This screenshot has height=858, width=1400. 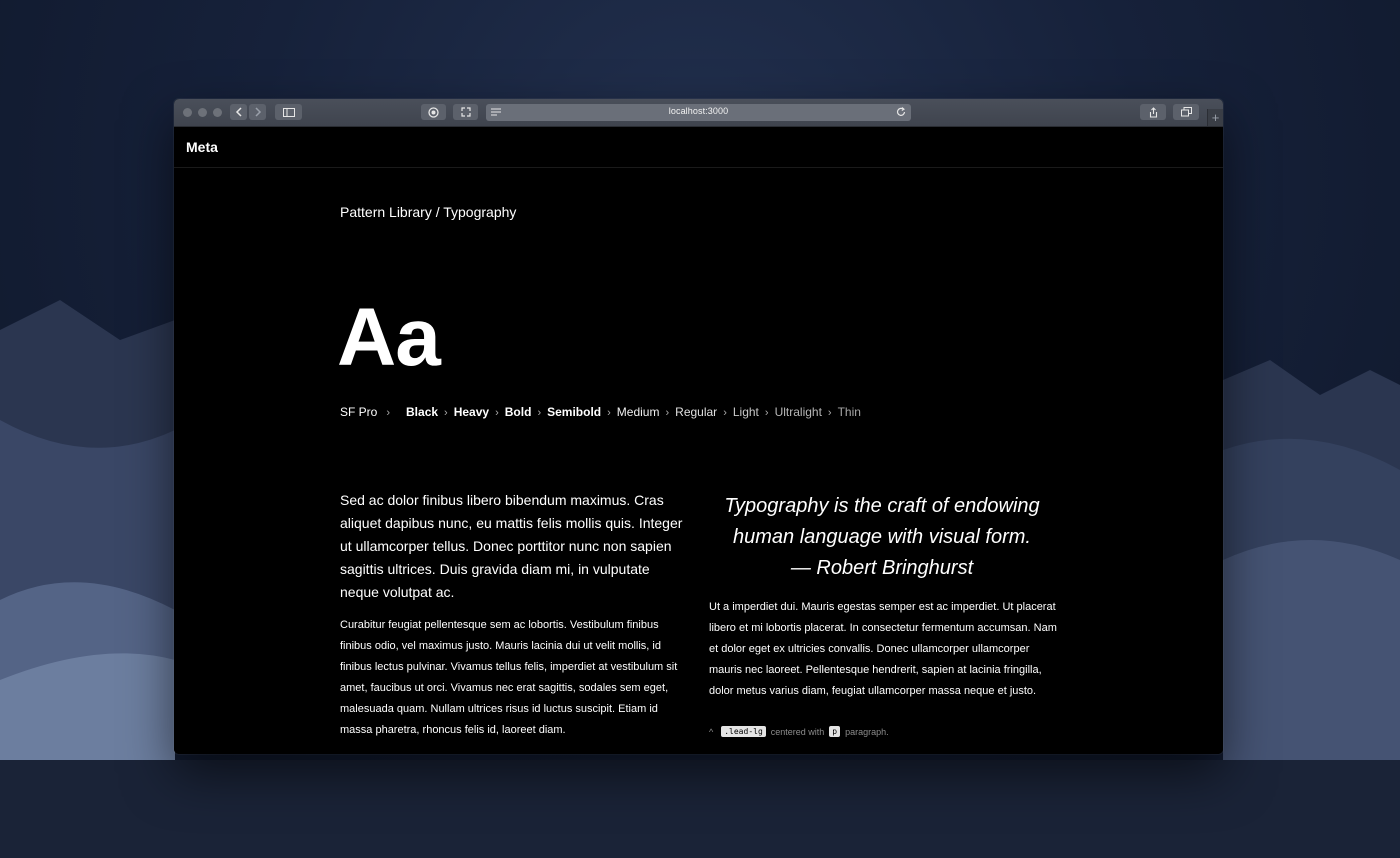 What do you see at coordinates (867, 731) in the screenshot?
I see `note-text: paragraph.` at bounding box center [867, 731].